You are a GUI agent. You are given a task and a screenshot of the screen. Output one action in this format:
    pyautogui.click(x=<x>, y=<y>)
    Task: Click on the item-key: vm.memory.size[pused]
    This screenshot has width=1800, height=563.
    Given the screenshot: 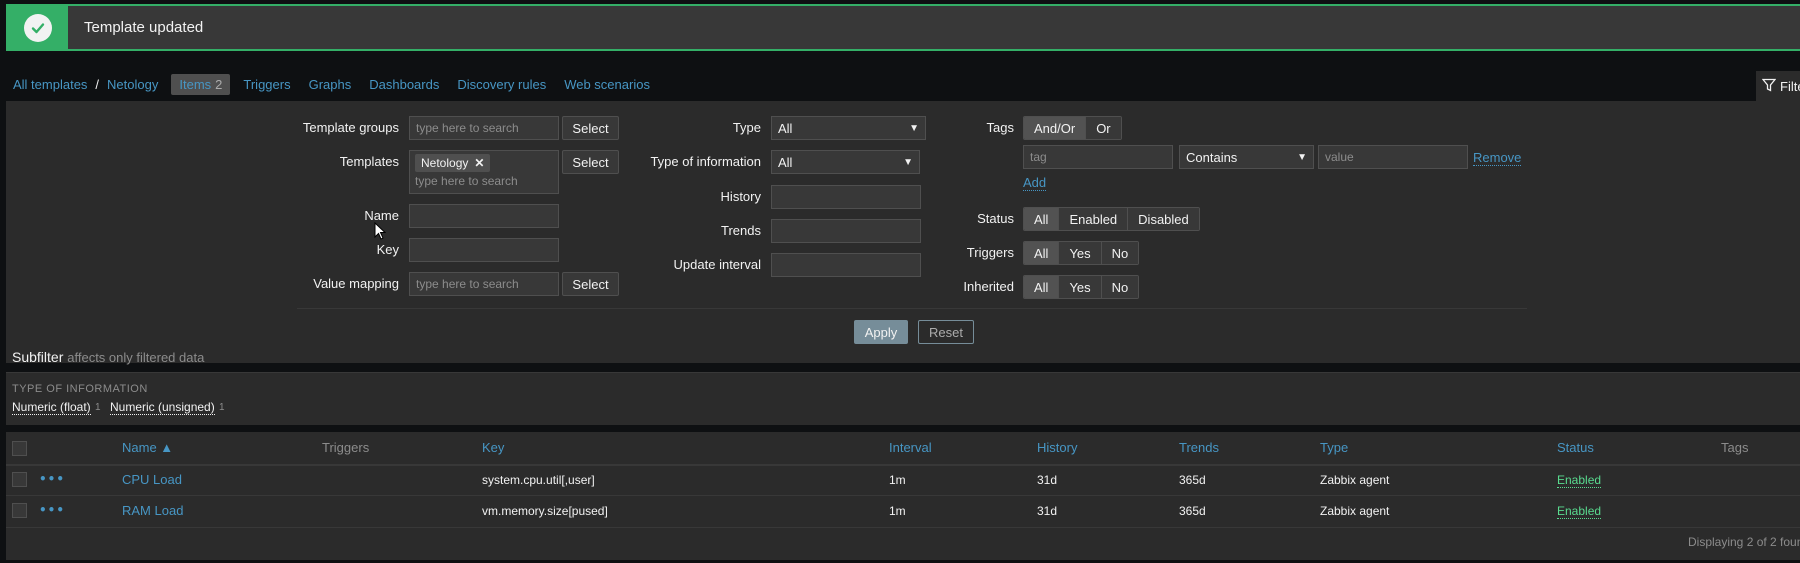 What is the action you would take?
    pyautogui.click(x=545, y=511)
    